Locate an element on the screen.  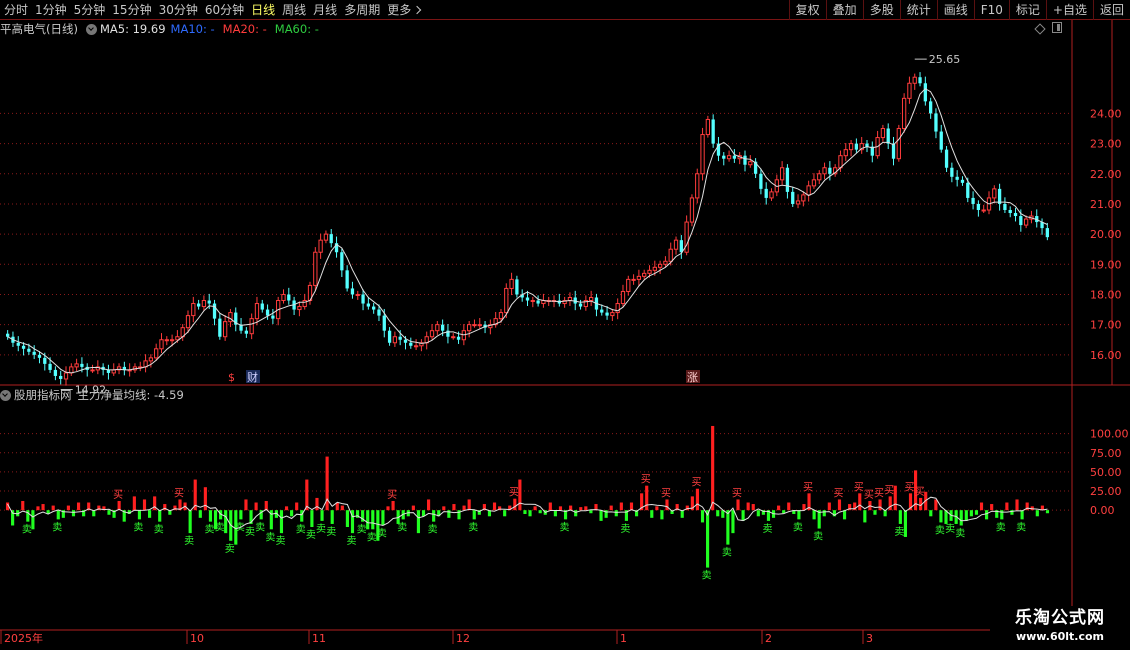
tab-9: 多周期 is located at coordinates (362, 10).